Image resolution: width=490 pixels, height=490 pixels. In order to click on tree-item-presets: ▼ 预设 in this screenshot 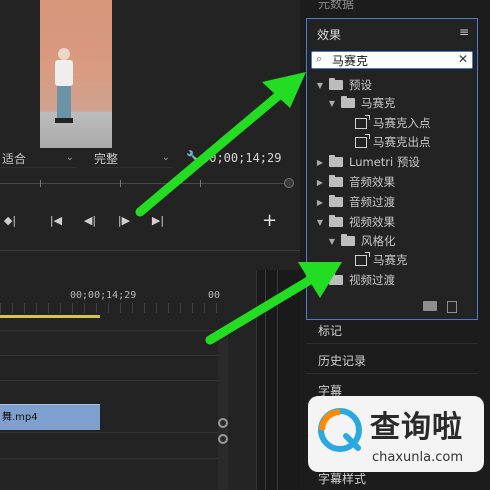, I will do `click(343, 85)`.